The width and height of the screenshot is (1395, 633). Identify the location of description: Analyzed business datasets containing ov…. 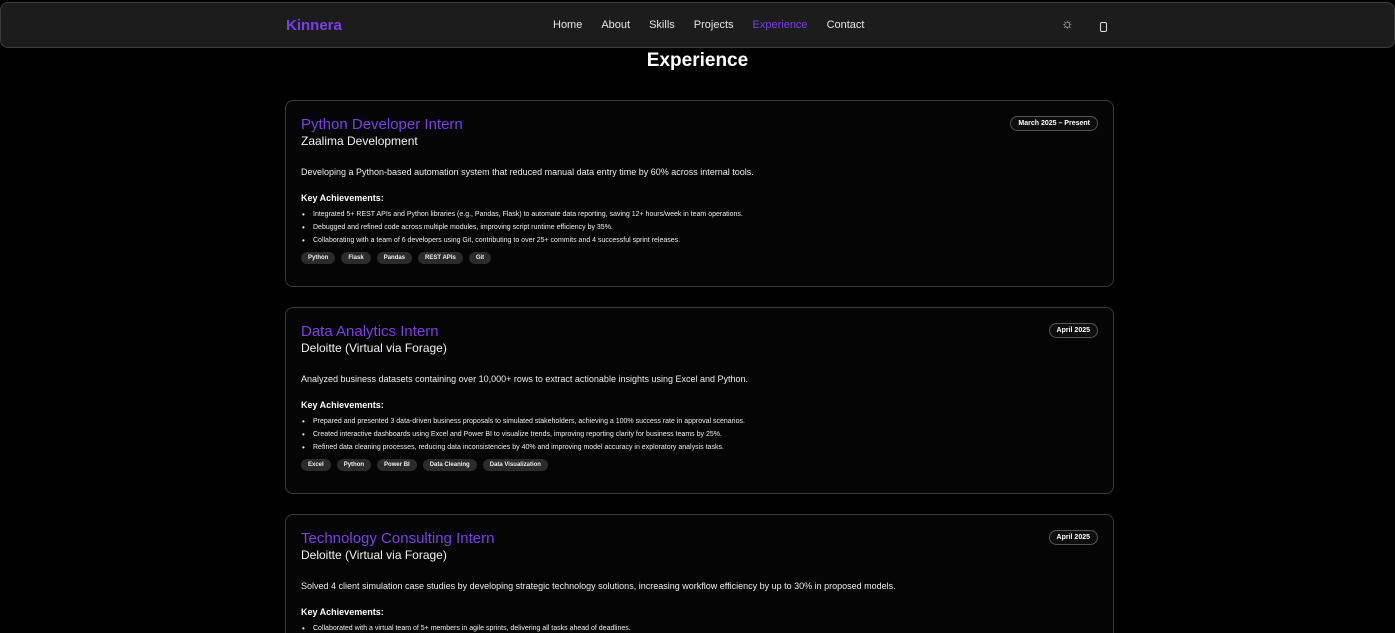
(525, 379).